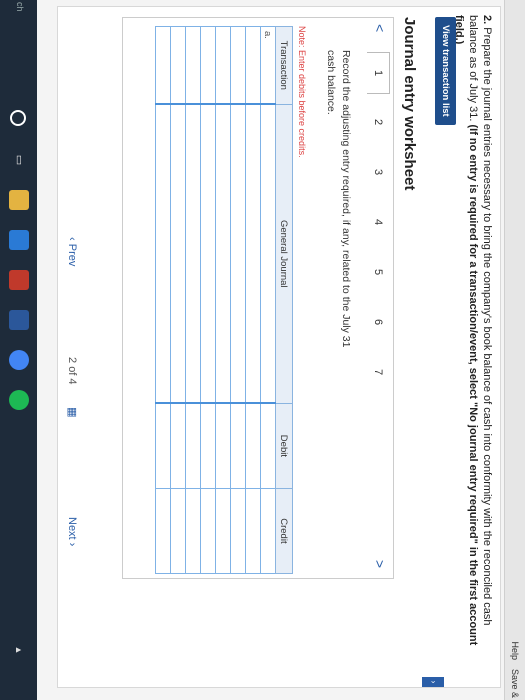 This screenshot has height=700, width=525. What do you see at coordinates (268, 65) in the screenshot?
I see `transaction-cell: a.` at bounding box center [268, 65].